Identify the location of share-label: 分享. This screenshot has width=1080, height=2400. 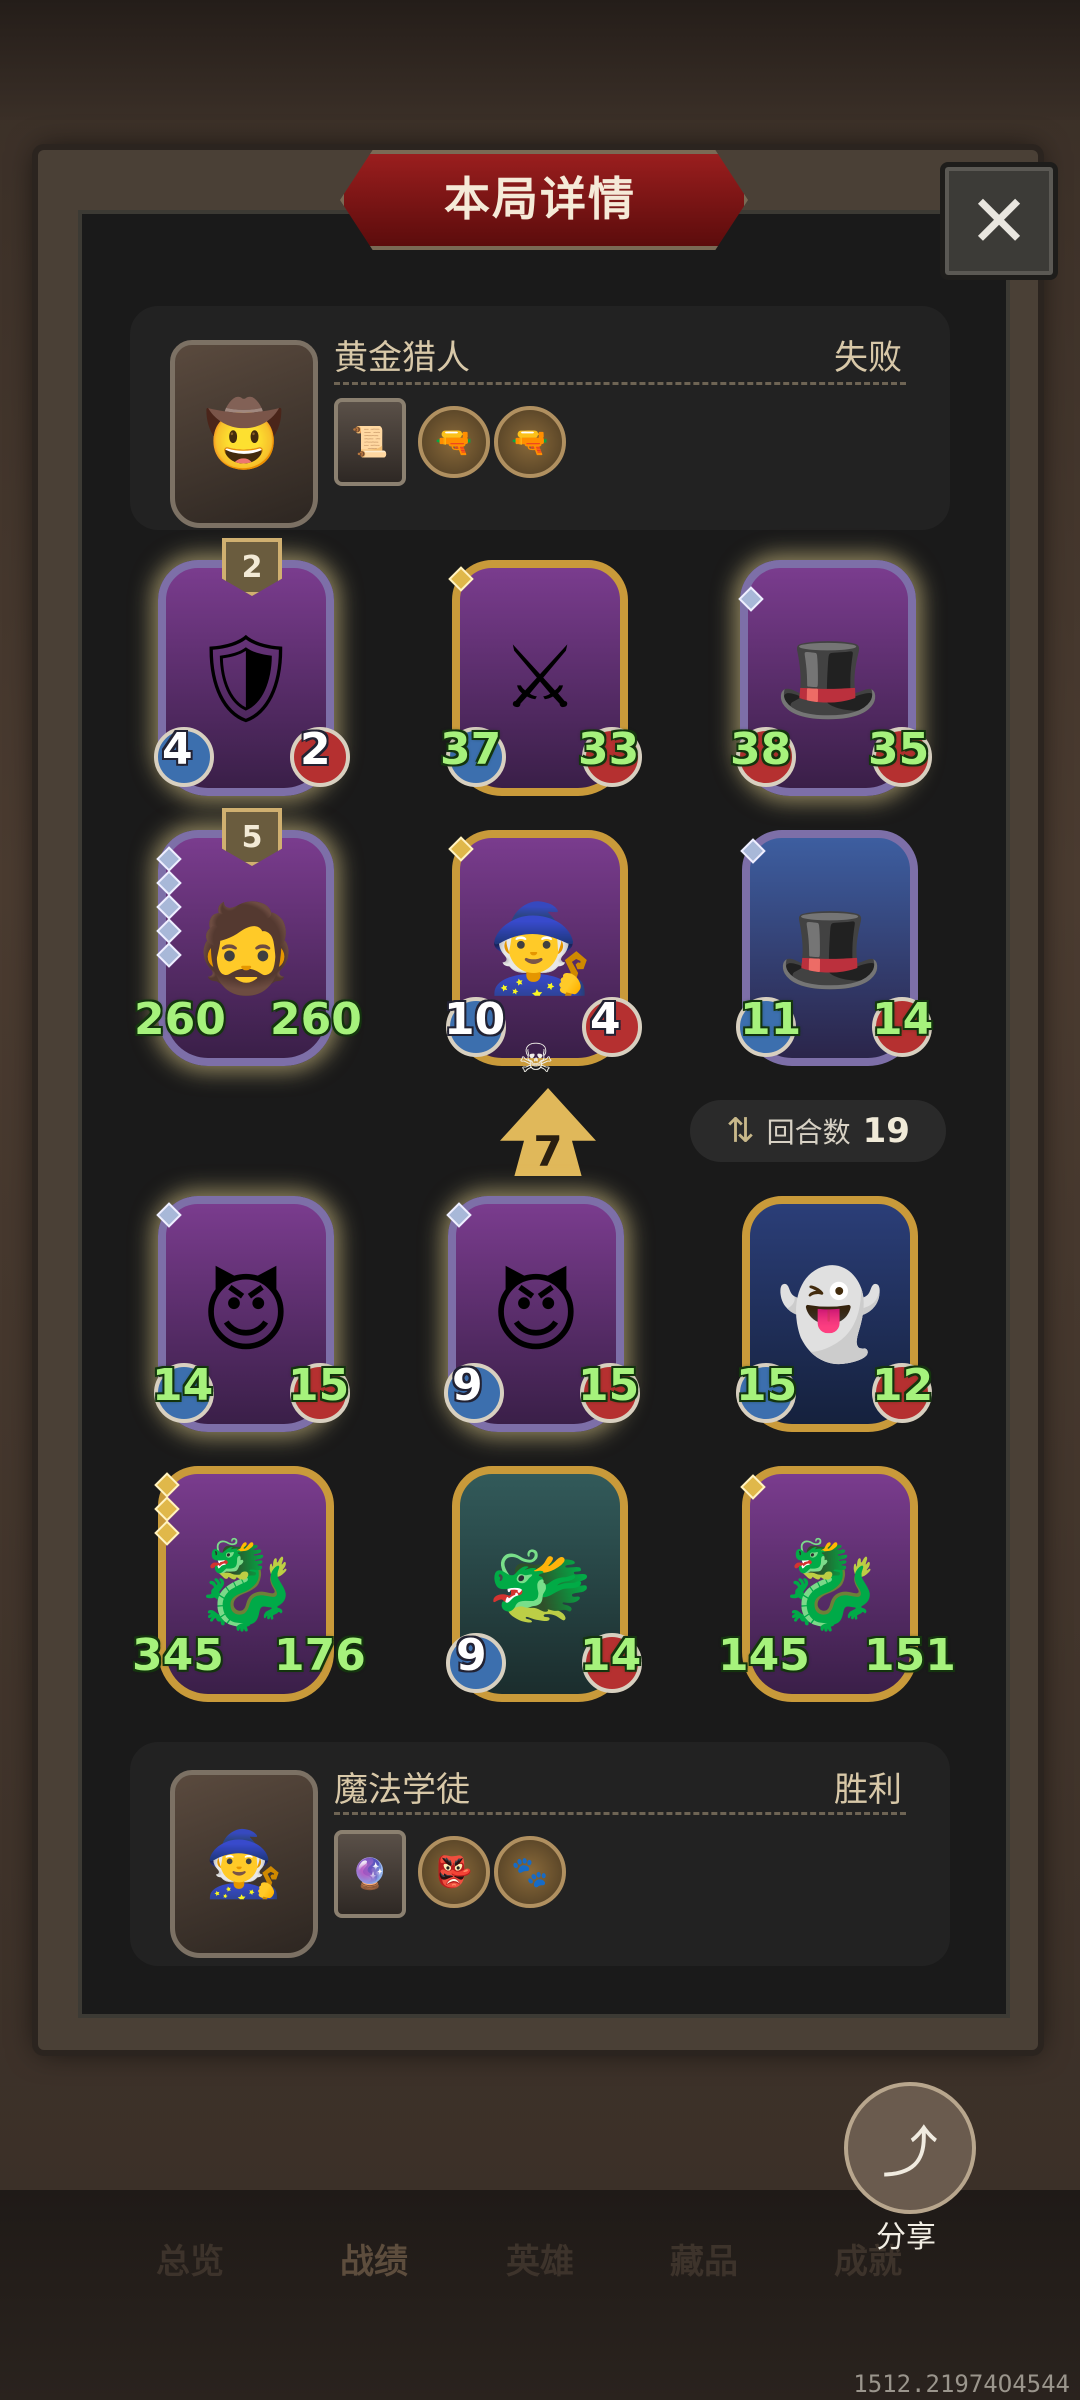
(906, 2237).